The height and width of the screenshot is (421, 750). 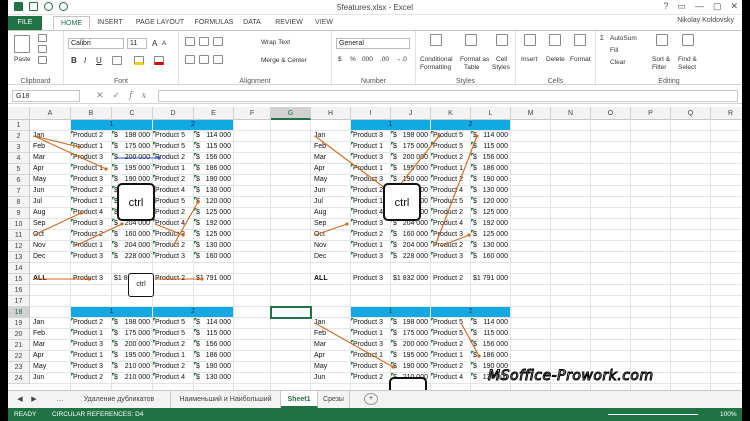 I want to click on cell-styles-label: Cell, so click(x=501, y=59).